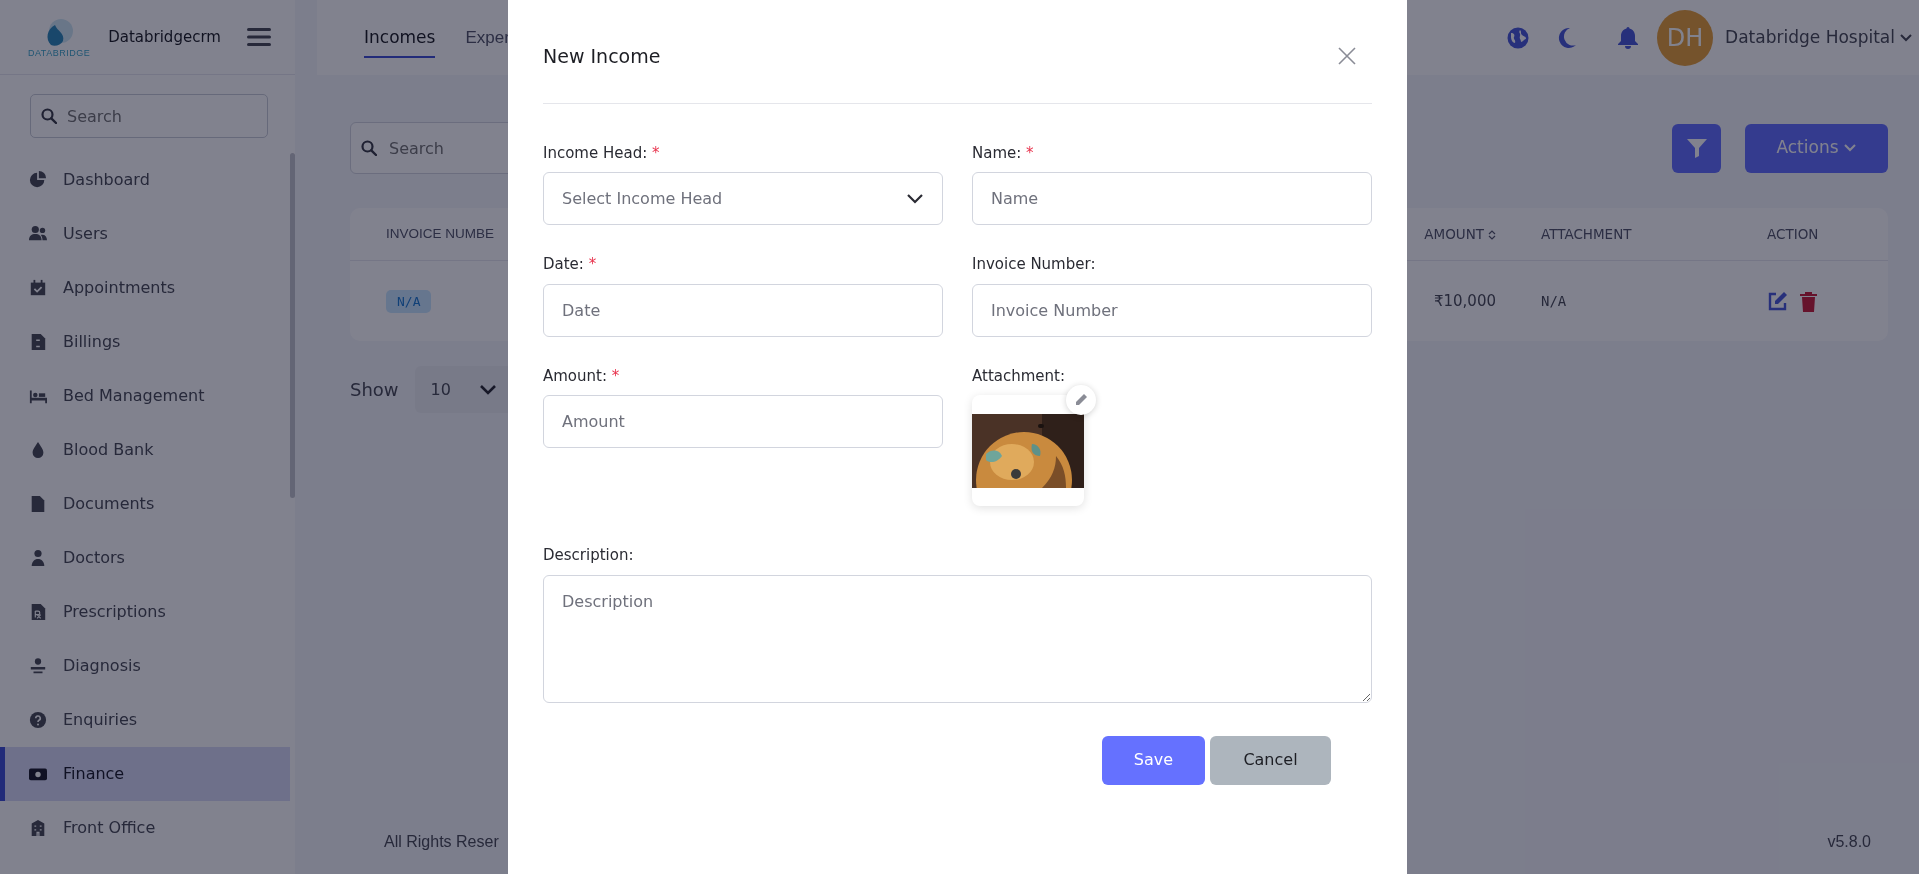  I want to click on close-icon, so click(1347, 56).